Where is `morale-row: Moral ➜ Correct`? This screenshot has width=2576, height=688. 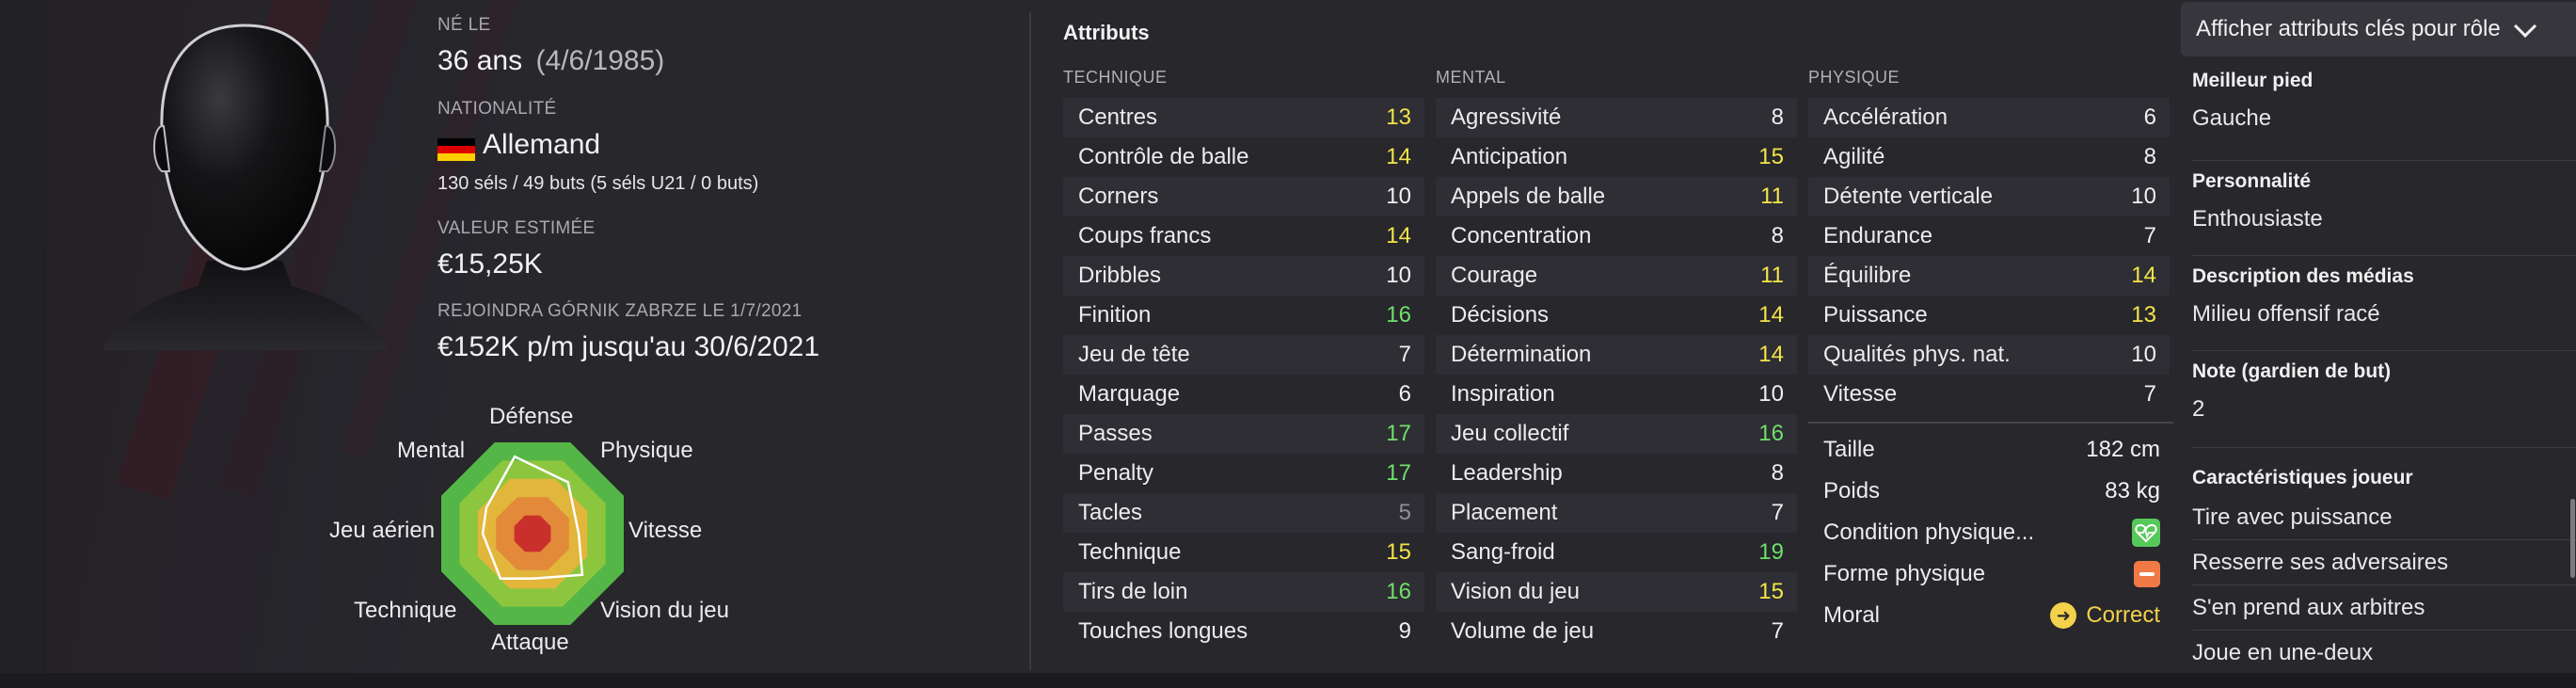 morale-row: Moral ➜ Correct is located at coordinates (1990, 615).